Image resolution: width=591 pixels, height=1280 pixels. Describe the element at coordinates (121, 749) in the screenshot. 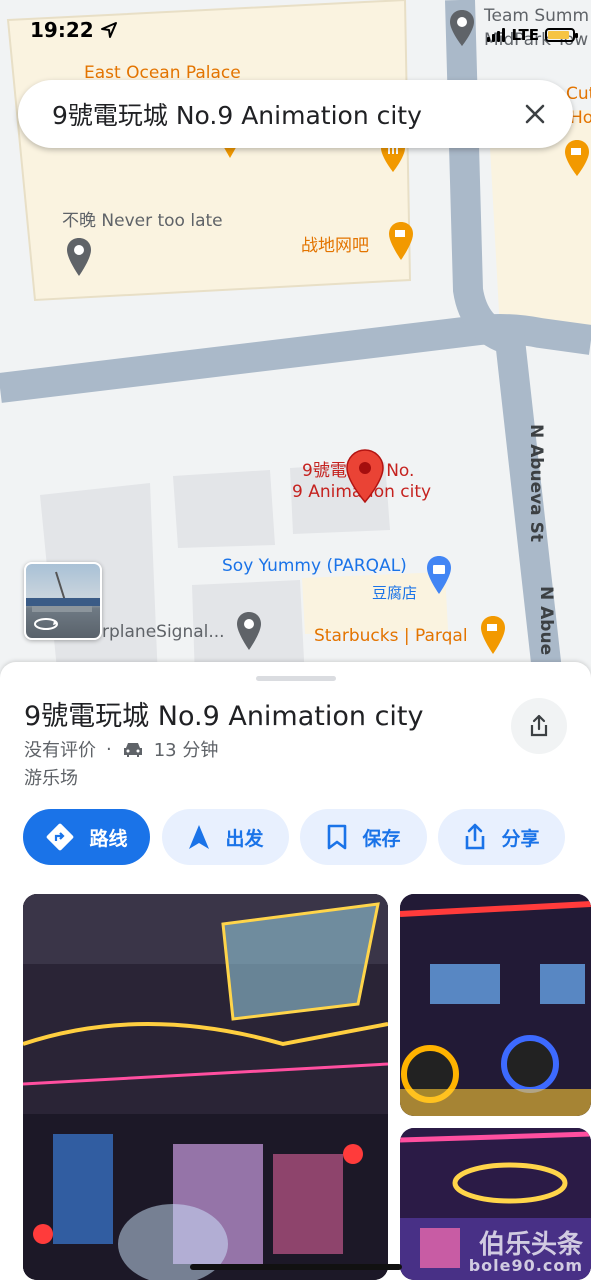

I see `place-meta: 没有评价 · 13 分钟` at that location.